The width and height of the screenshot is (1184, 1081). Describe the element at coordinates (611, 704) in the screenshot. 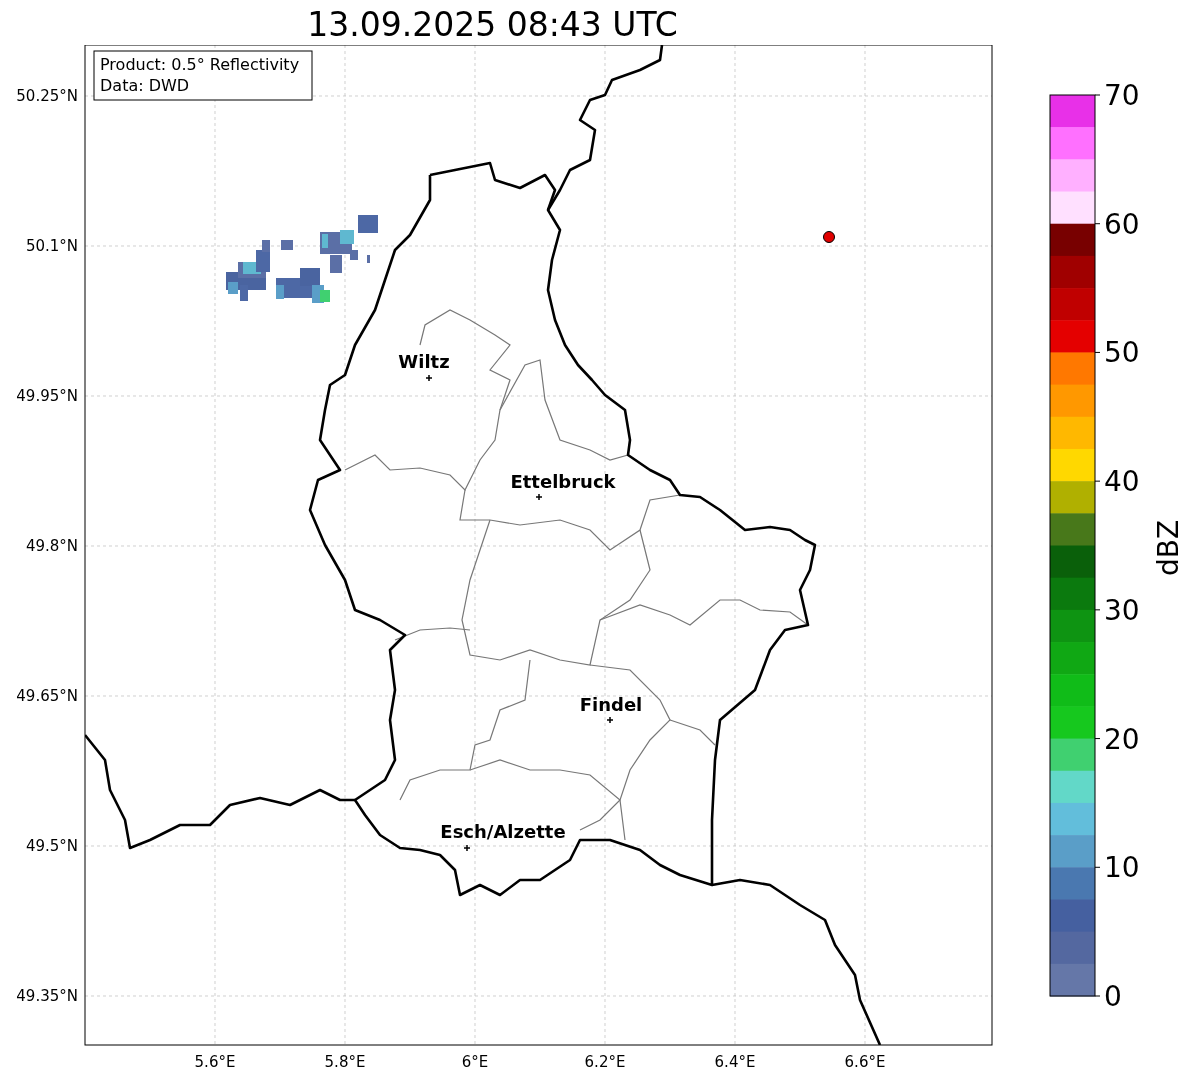

I see `city-label: Findel` at that location.